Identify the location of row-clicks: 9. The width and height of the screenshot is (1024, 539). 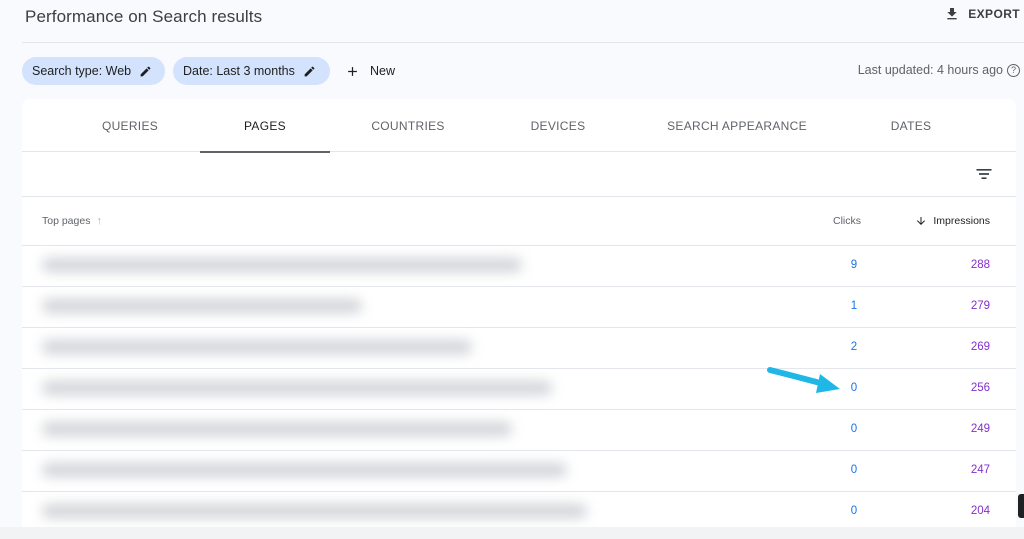
(854, 265).